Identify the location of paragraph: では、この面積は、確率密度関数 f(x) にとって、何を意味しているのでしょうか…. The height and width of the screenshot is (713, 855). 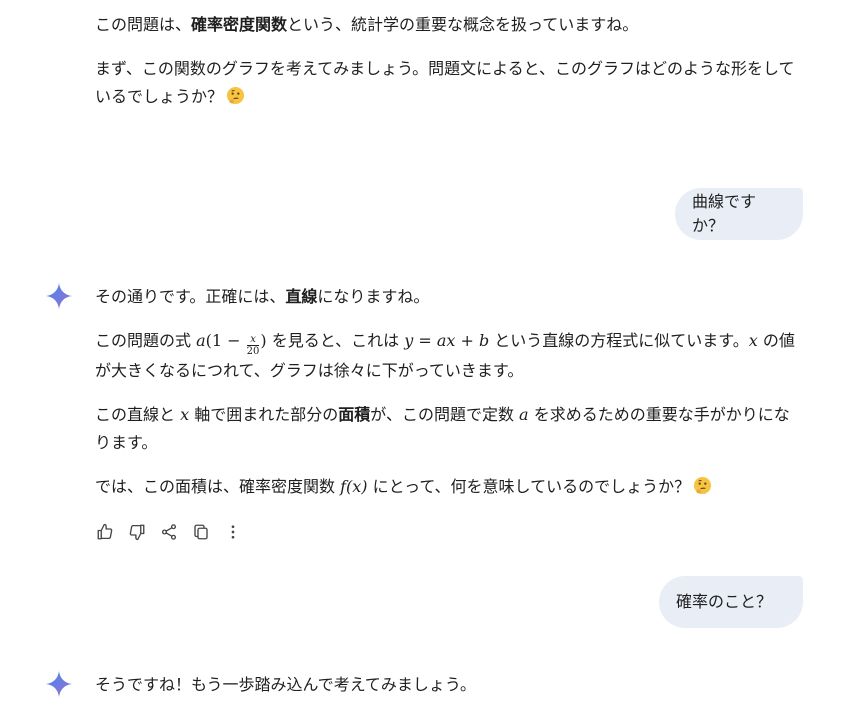
(445, 487).